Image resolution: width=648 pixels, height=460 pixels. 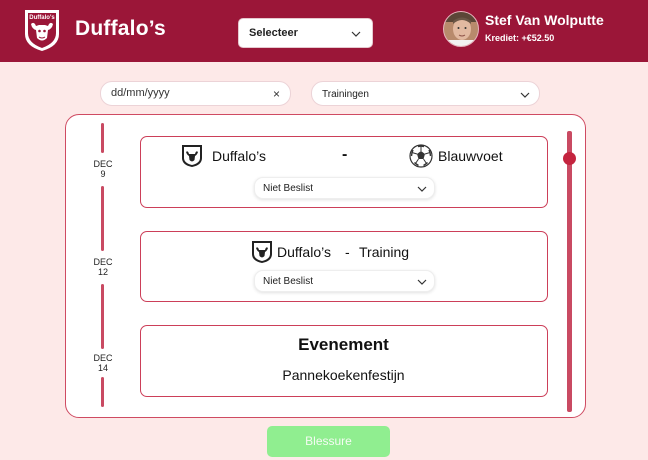 I want to click on injury-button-label: Blessure, so click(x=328, y=441).